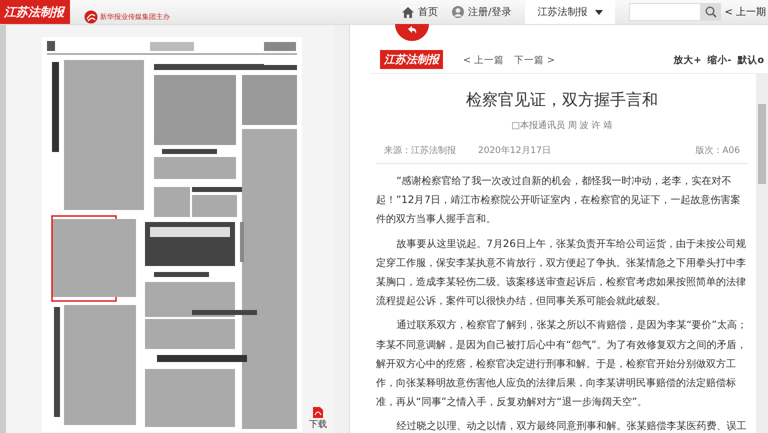 This screenshot has height=433, width=768. I want to click on next-article-link: 下一篇 >, so click(534, 60).